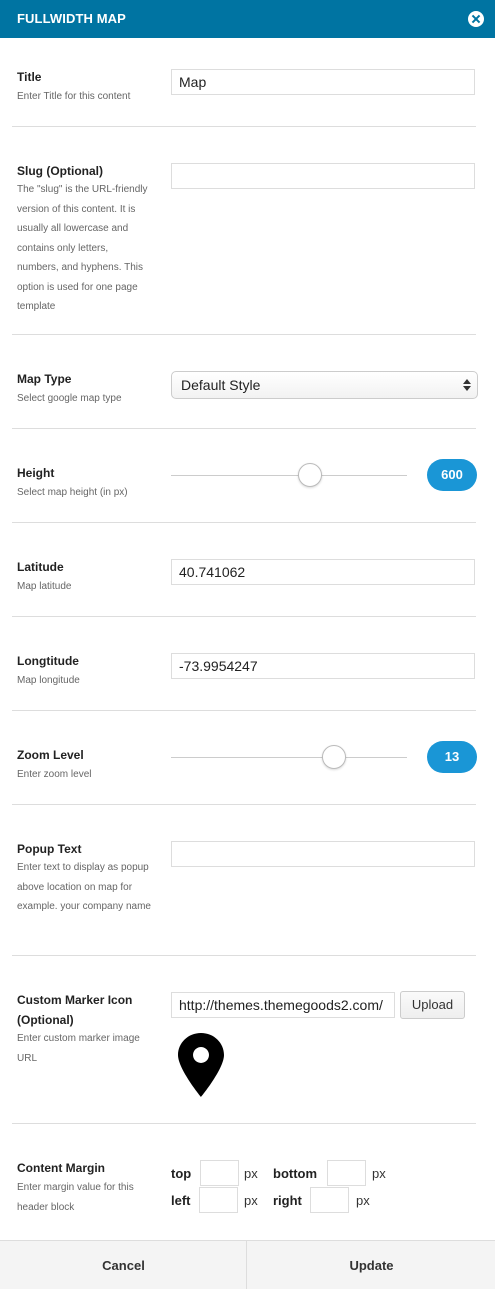 Image resolution: width=495 pixels, height=1289 pixels. Describe the element at coordinates (181, 1173) in the screenshot. I see `margin-top-label: top` at that location.